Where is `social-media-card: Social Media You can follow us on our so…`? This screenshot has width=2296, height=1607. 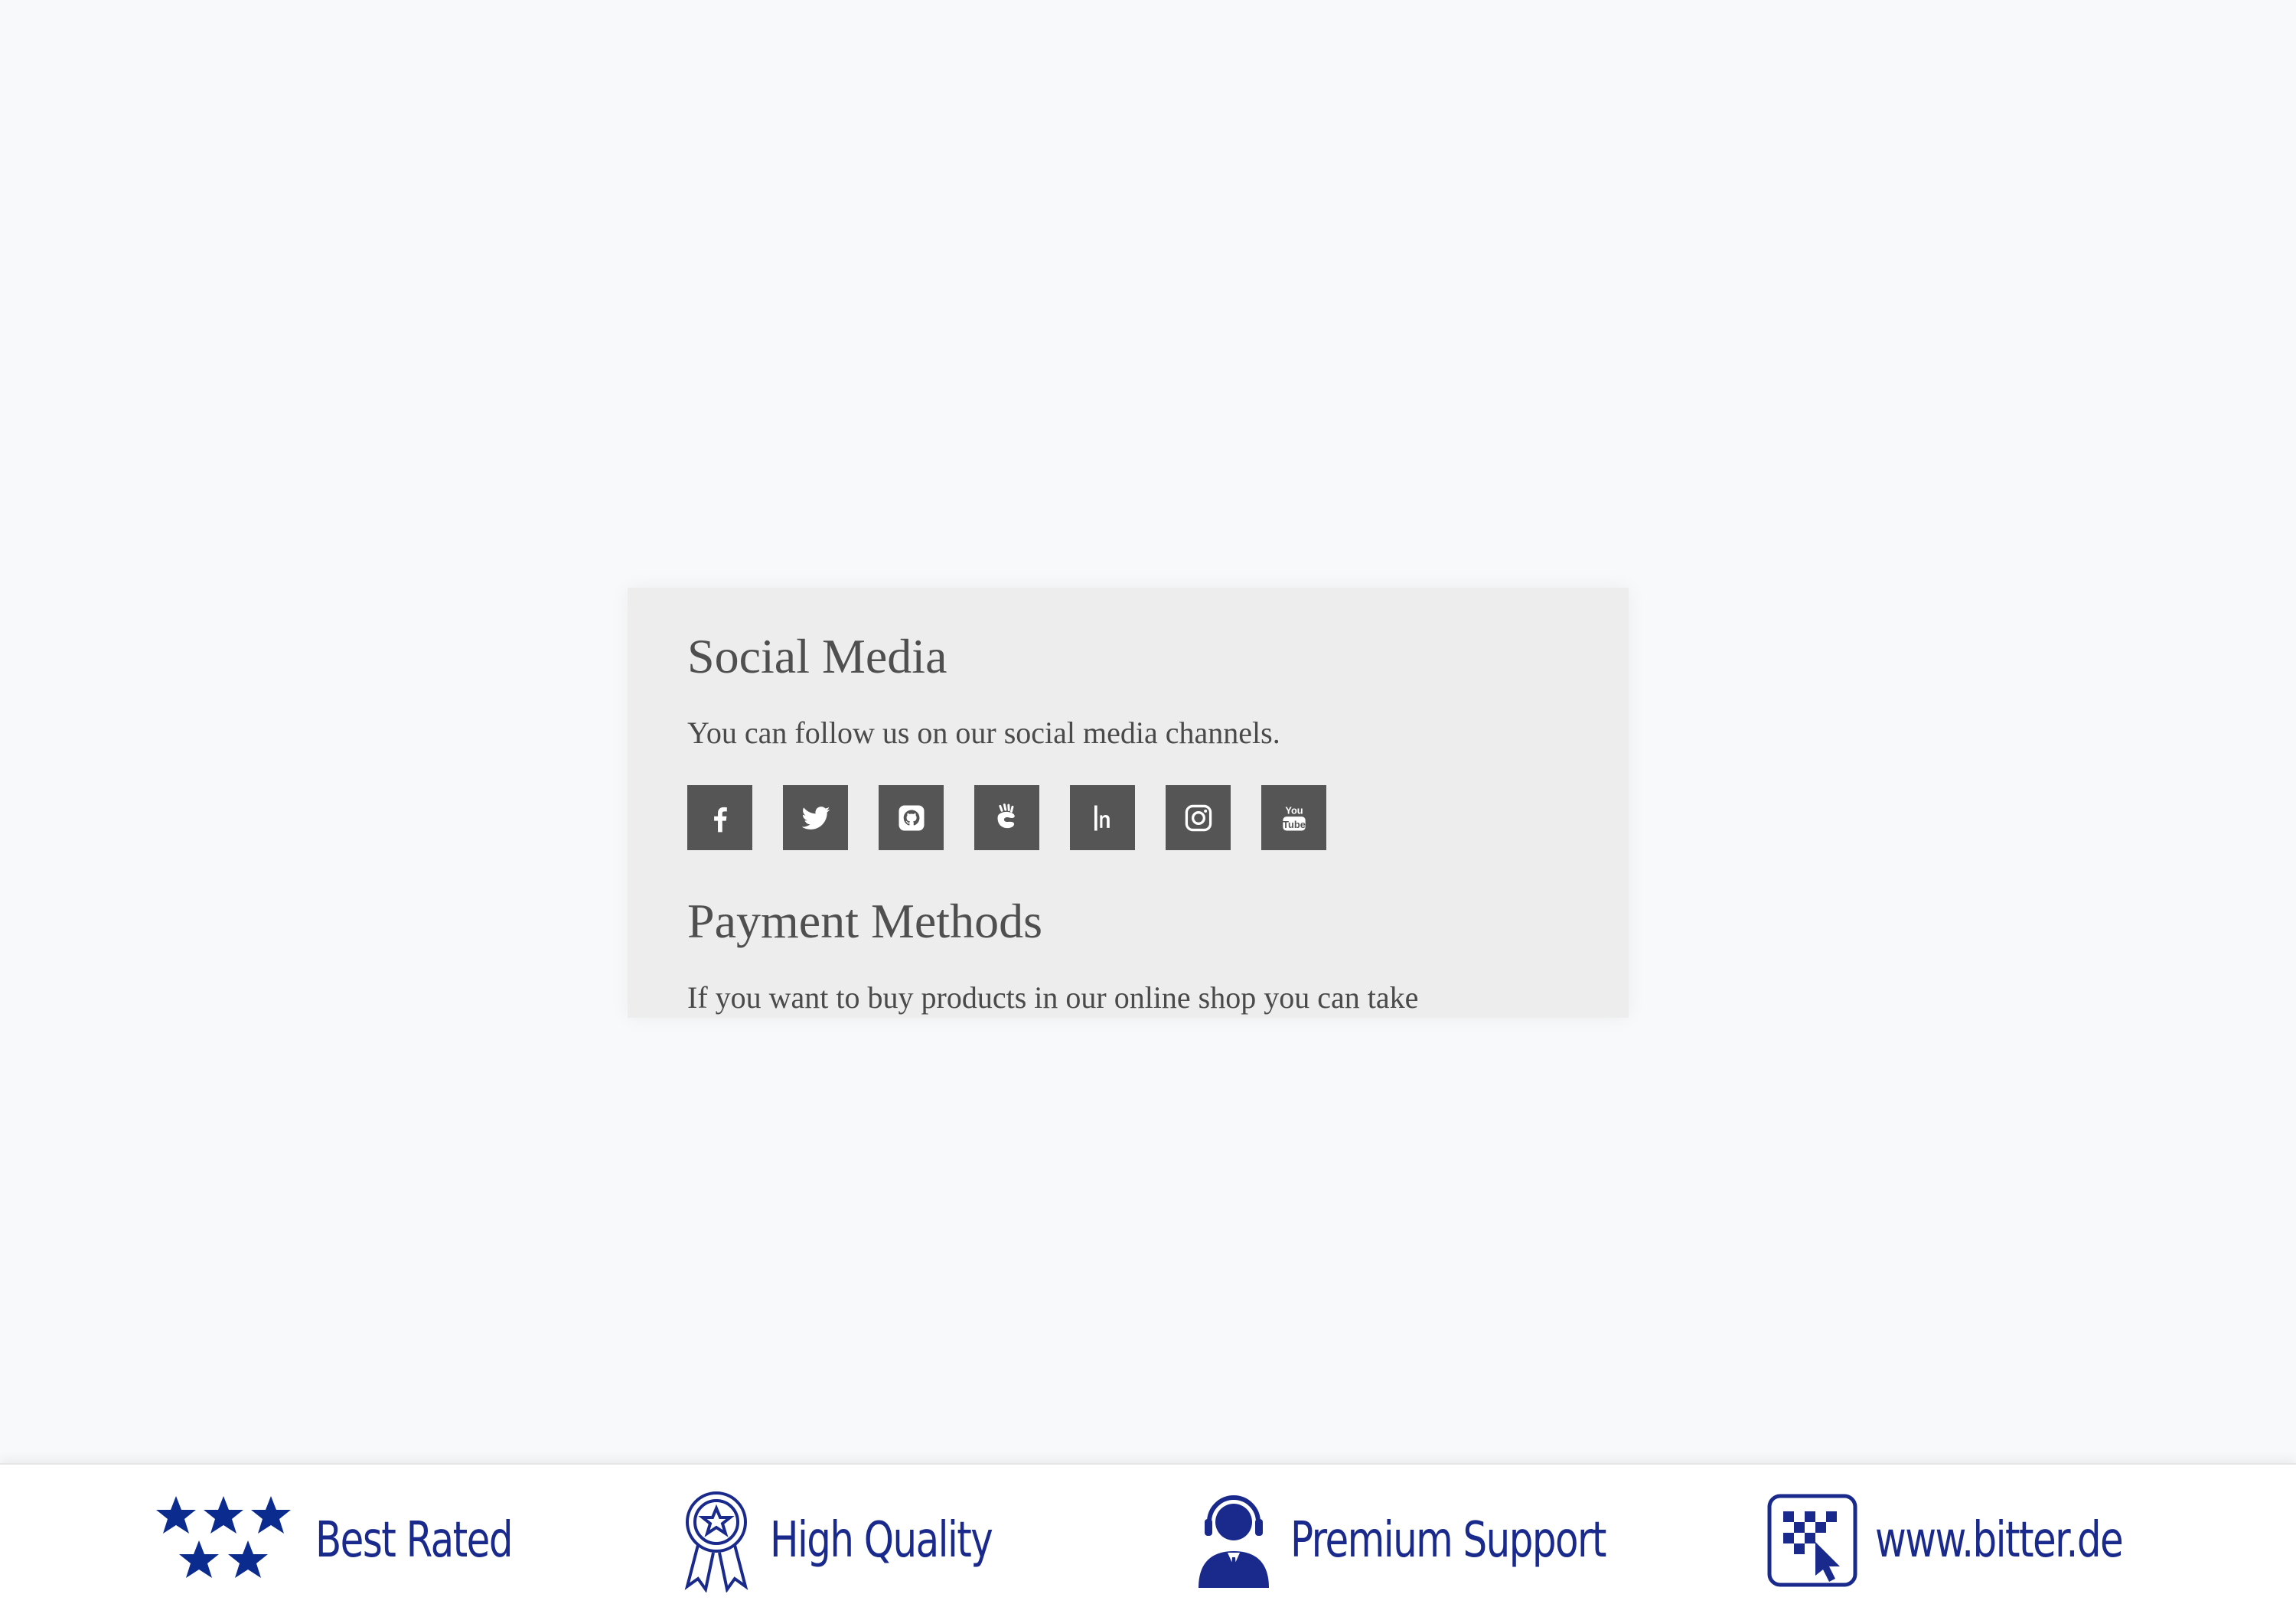
social-media-card: Social Media You can follow us on our so… is located at coordinates (1128, 803).